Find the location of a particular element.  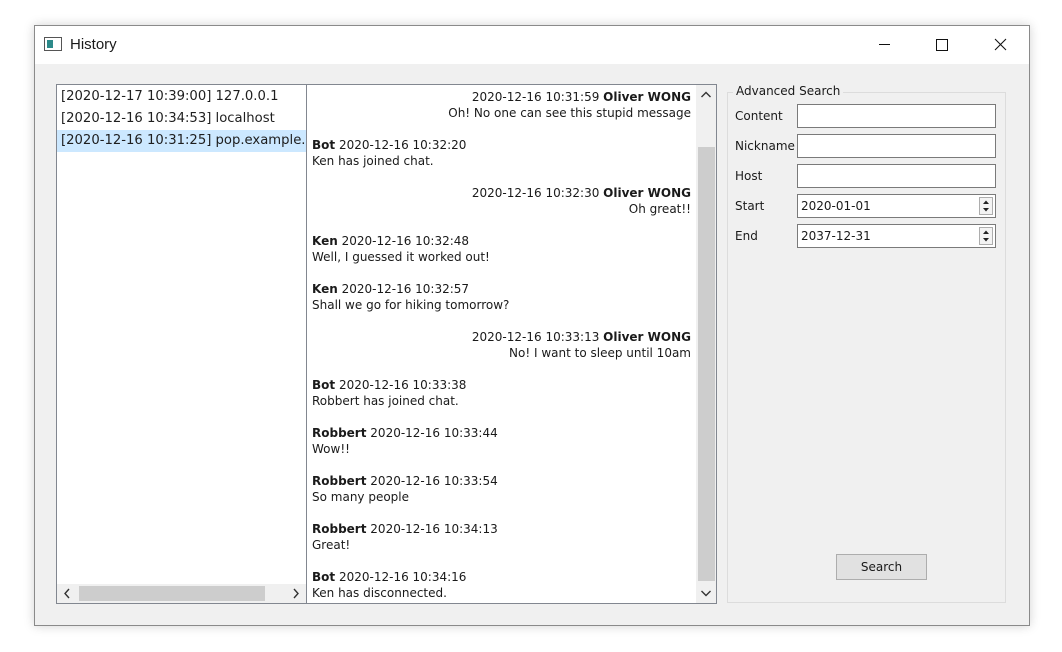

nickname-field is located at coordinates (896, 146).